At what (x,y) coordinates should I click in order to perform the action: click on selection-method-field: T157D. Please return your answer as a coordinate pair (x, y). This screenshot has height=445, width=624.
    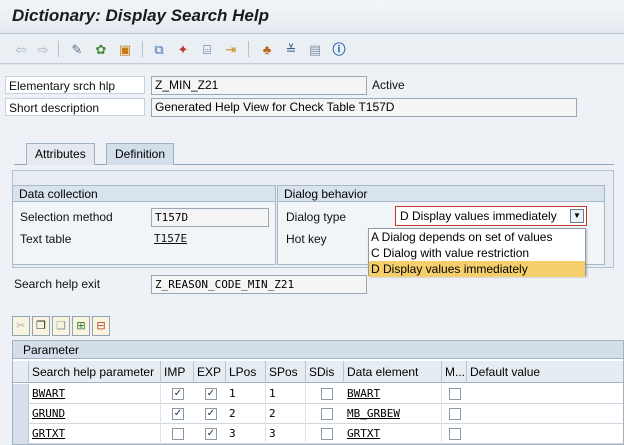
    Looking at the image, I should click on (210, 217).